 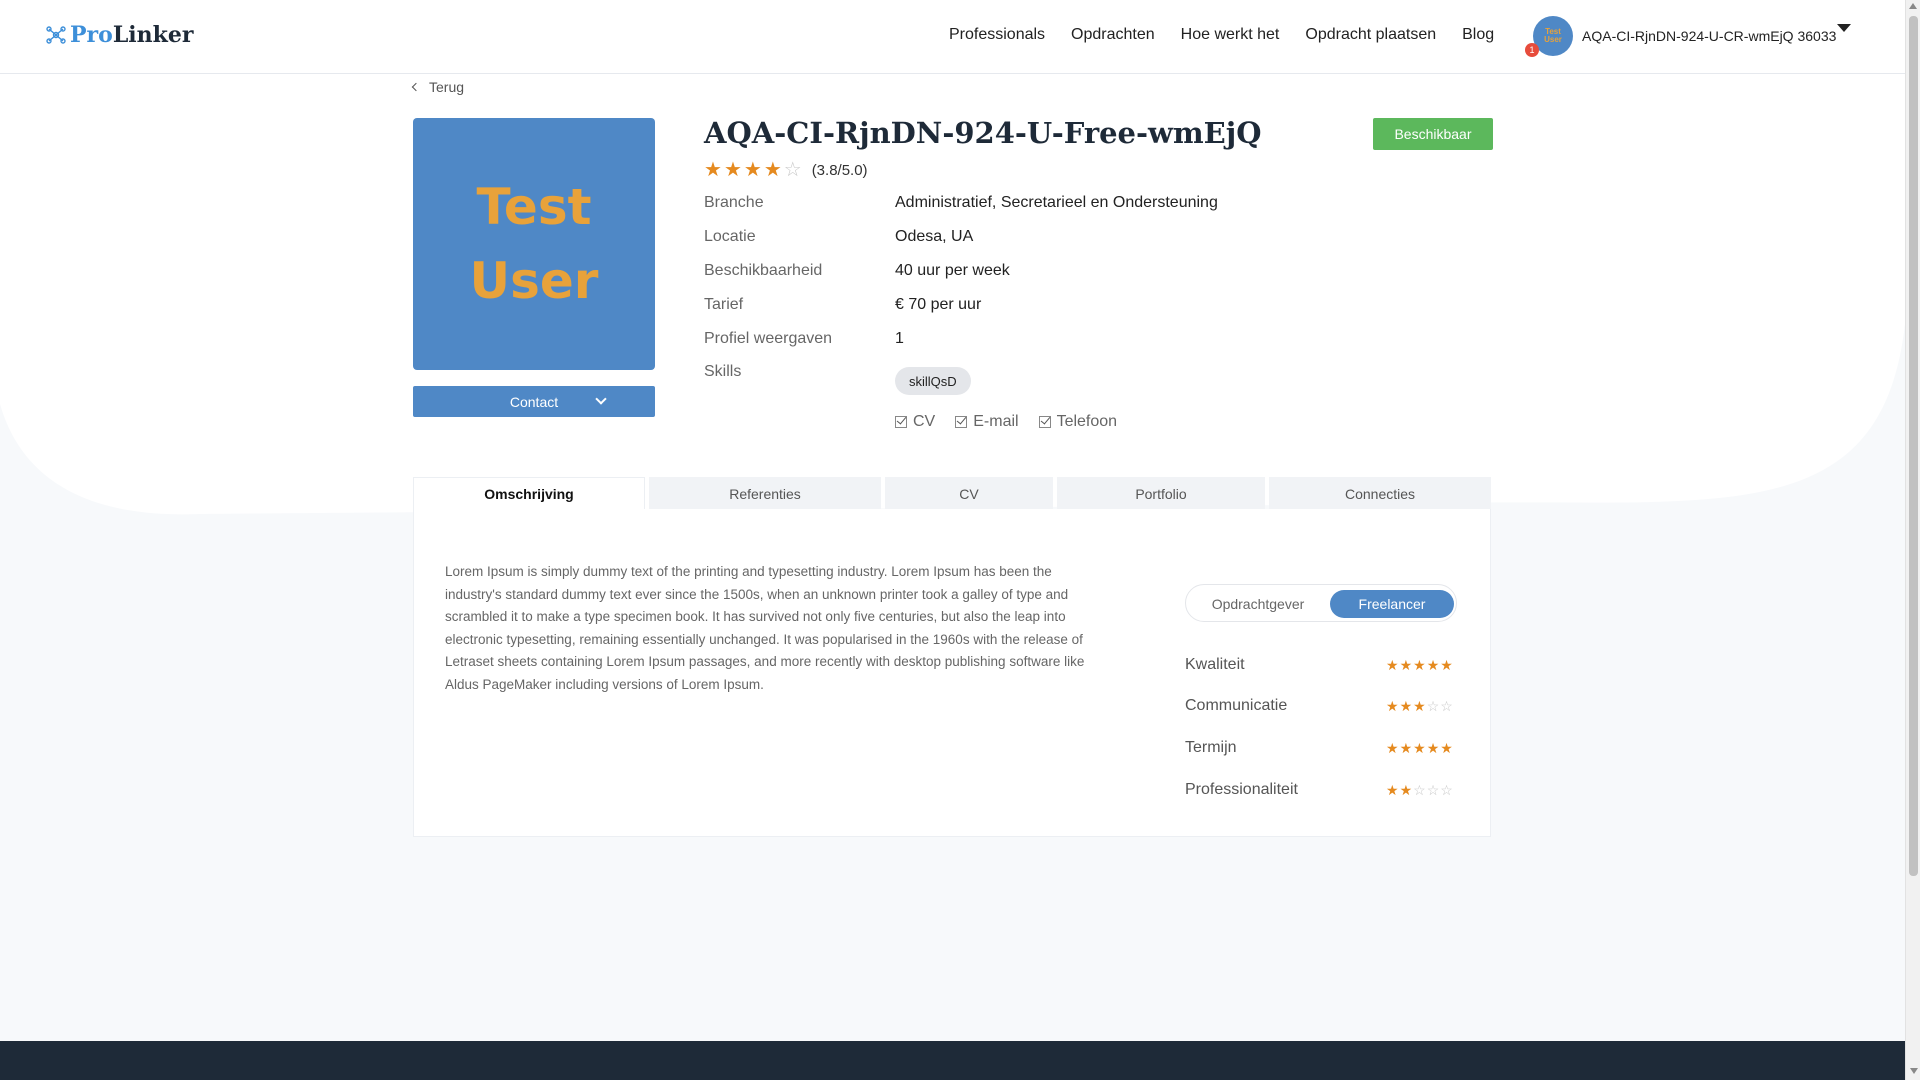 What do you see at coordinates (1113, 35) in the screenshot?
I see `nav-opdrachten: Opdrachten` at bounding box center [1113, 35].